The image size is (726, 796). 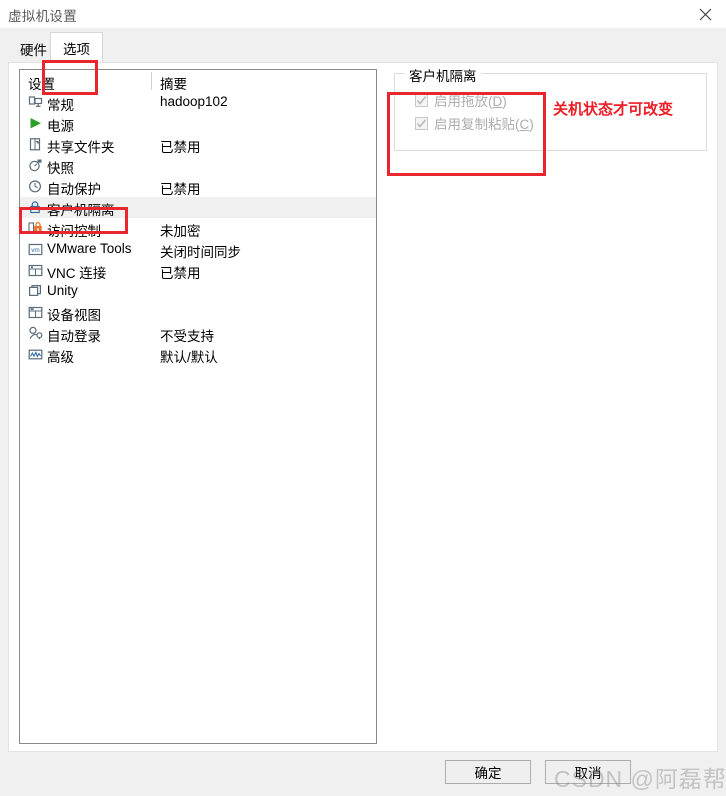 I want to click on settings-row-label: 快照, so click(x=60, y=168).